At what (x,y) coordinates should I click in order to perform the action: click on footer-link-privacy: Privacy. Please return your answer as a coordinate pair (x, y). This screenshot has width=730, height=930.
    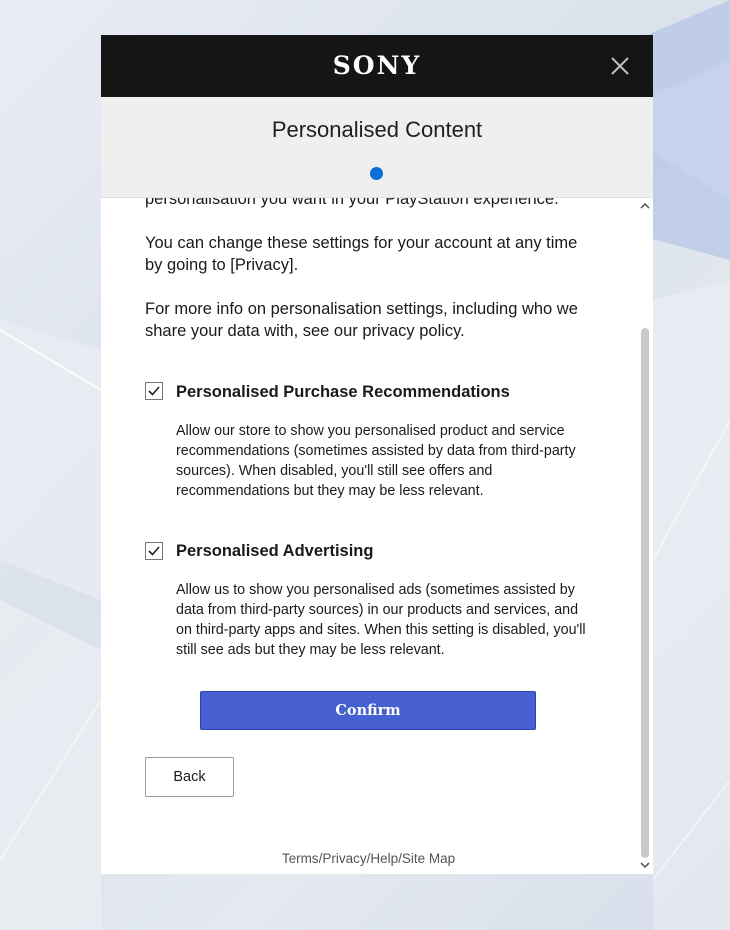
    Looking at the image, I should click on (344, 858).